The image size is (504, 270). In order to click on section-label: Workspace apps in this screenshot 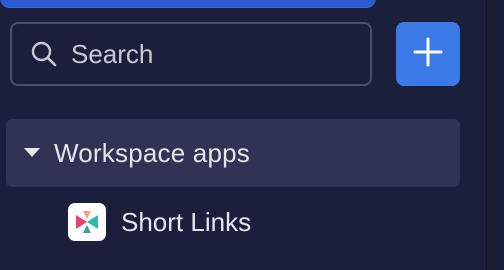, I will do `click(152, 152)`.